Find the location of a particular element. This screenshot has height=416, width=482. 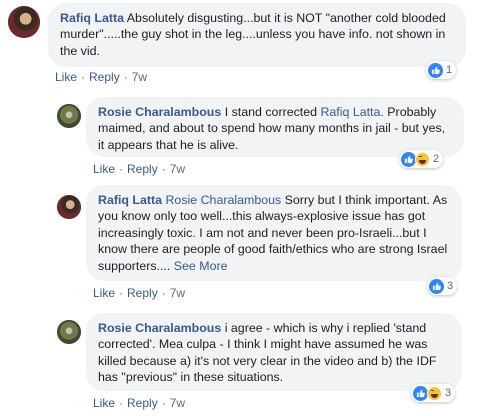

reaction-summary: 1 is located at coordinates (441, 70).